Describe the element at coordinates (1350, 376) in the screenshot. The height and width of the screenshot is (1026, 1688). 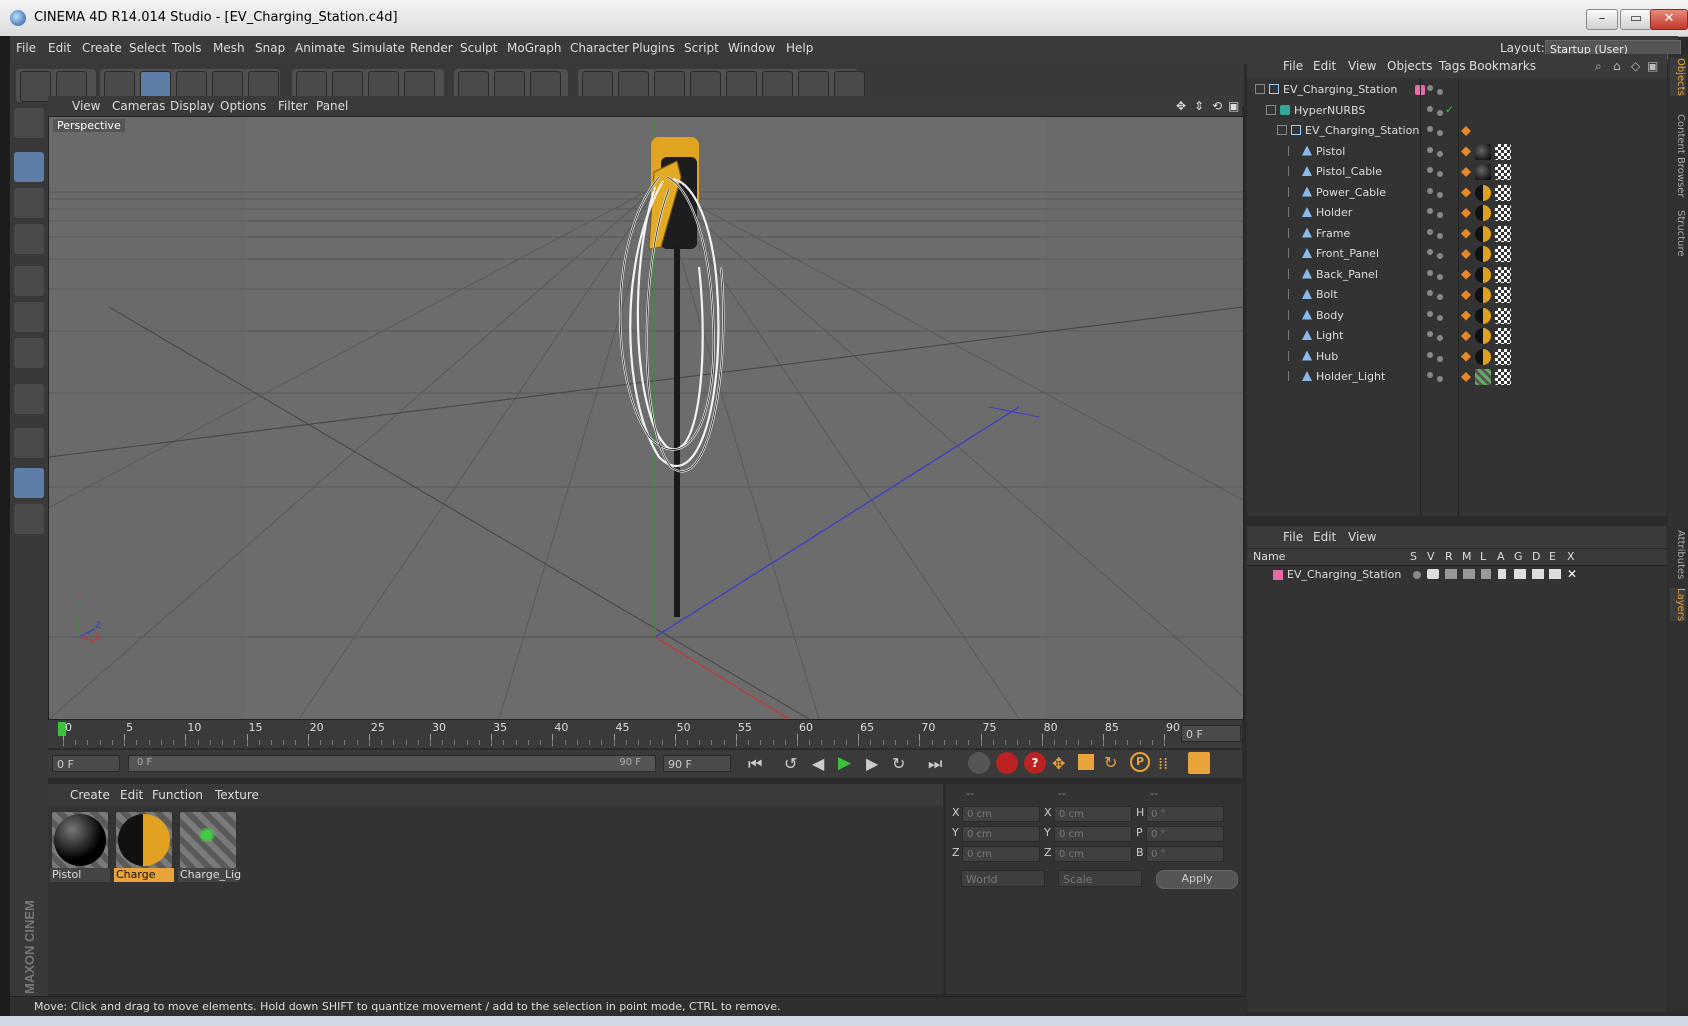
I see `object-name: Holder_Light` at that location.